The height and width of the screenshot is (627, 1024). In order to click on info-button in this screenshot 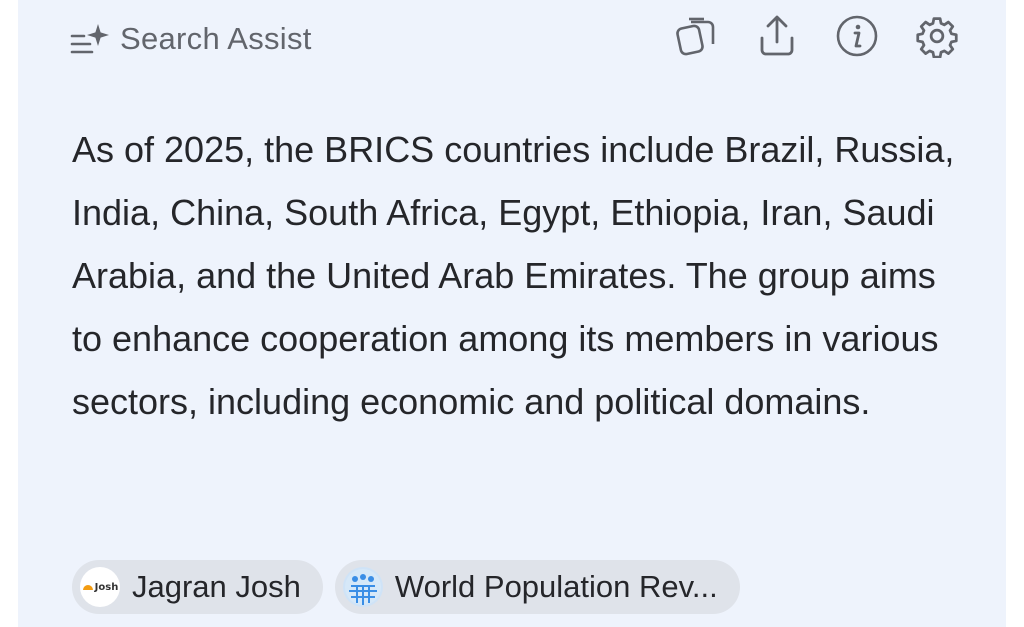, I will do `click(857, 38)`.